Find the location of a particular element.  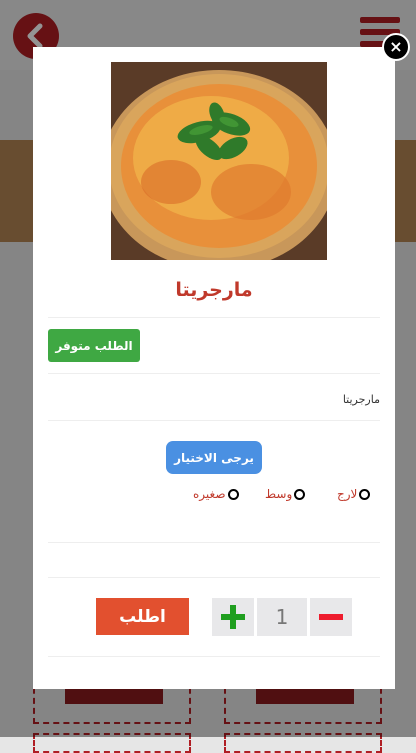

minus-icon is located at coordinates (331, 617).